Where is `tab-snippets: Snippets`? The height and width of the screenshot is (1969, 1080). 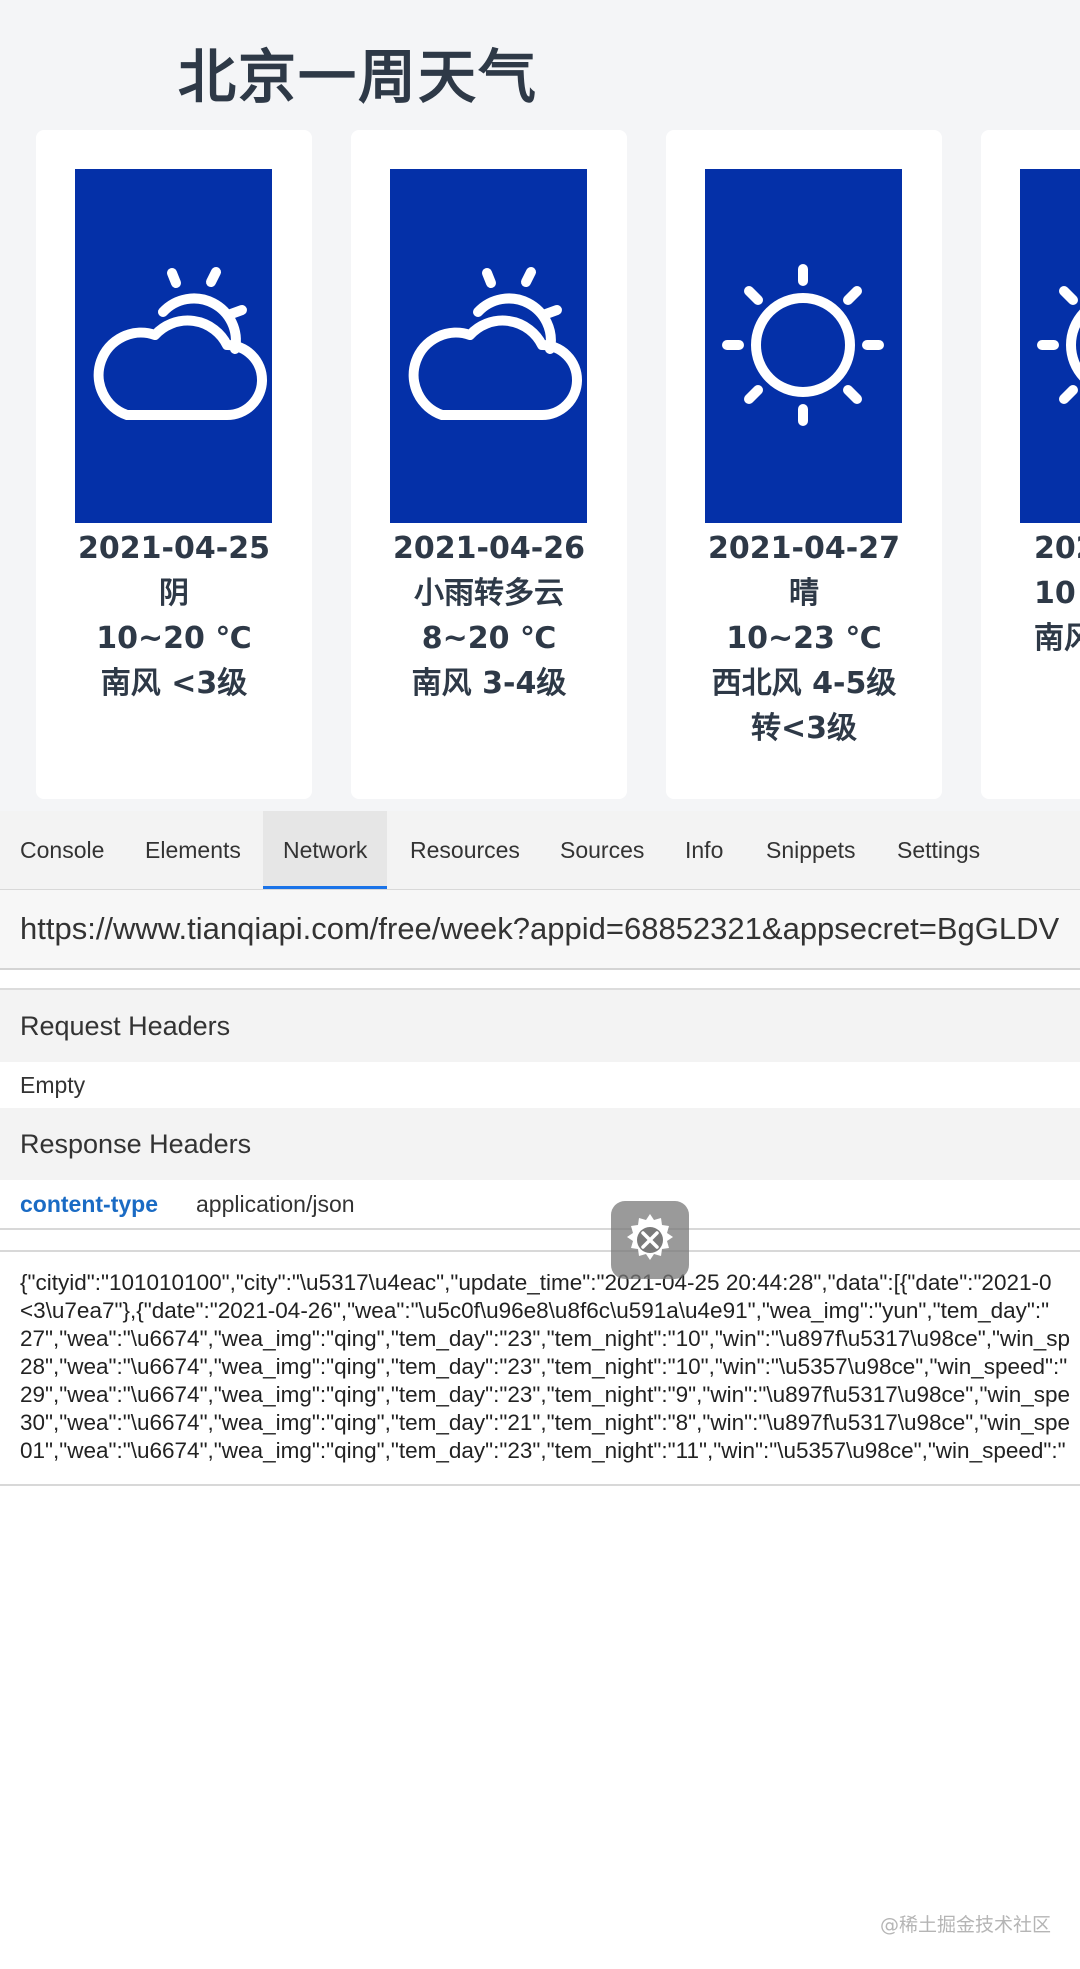
tab-snippets: Snippets is located at coordinates (811, 850).